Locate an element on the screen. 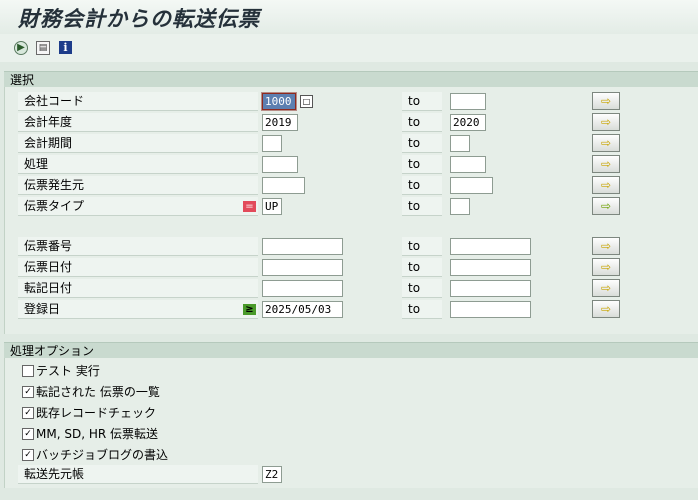  document-type-to-label: to is located at coordinates (422, 206).